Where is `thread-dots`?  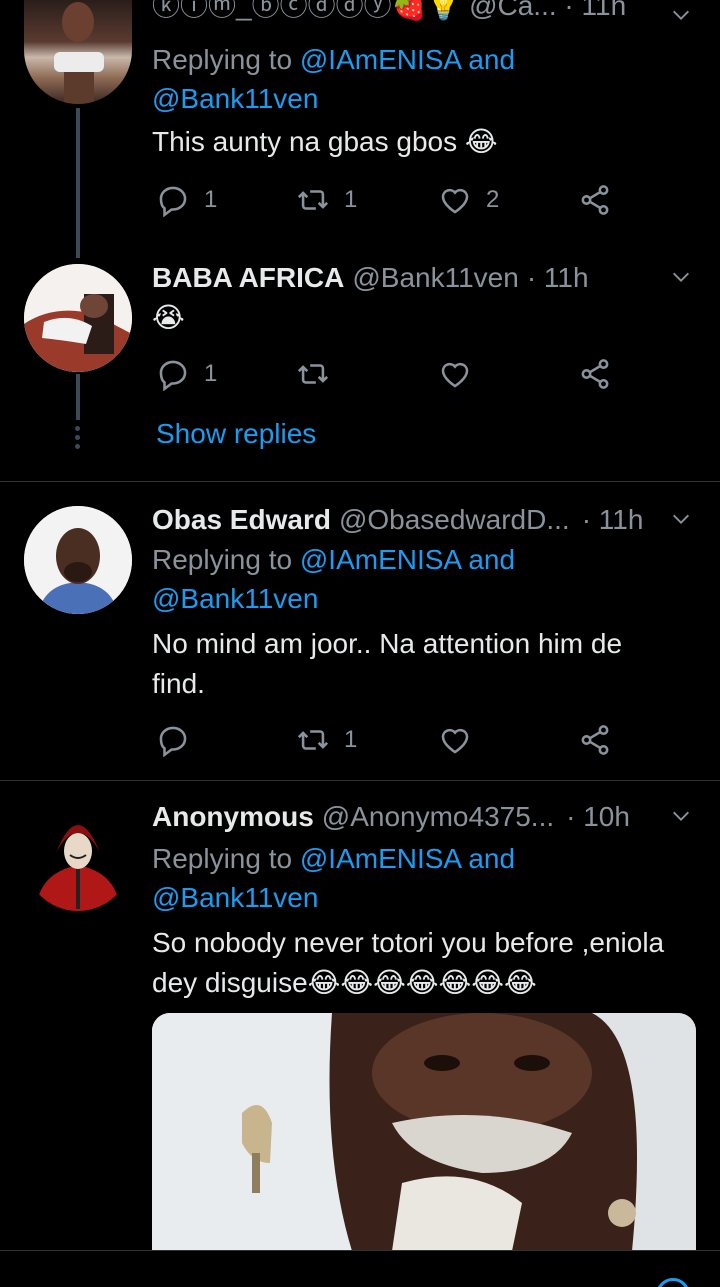
thread-dots is located at coordinates (78, 438).